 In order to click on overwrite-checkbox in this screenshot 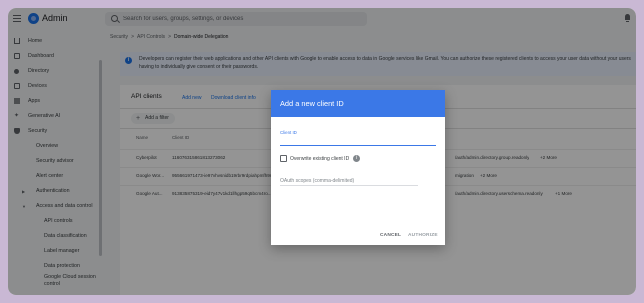, I will do `click(283, 158)`.